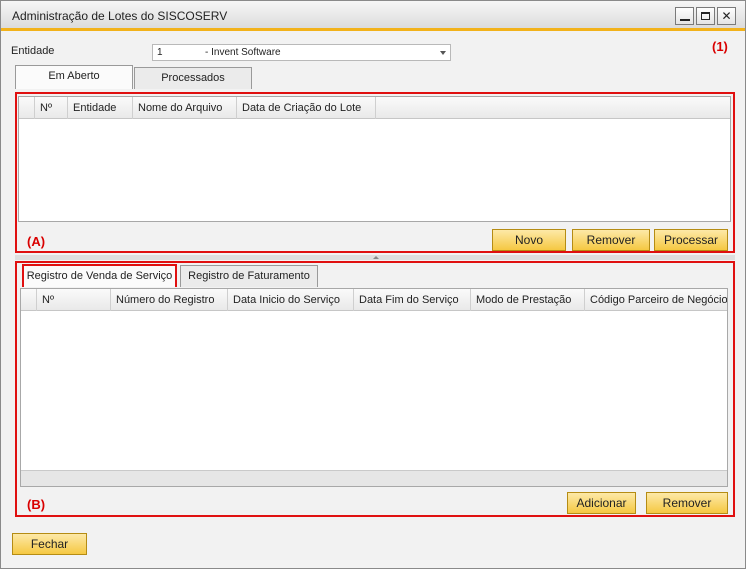 This screenshot has height=569, width=746. I want to click on tab-processados-label: Processados, so click(193, 78).